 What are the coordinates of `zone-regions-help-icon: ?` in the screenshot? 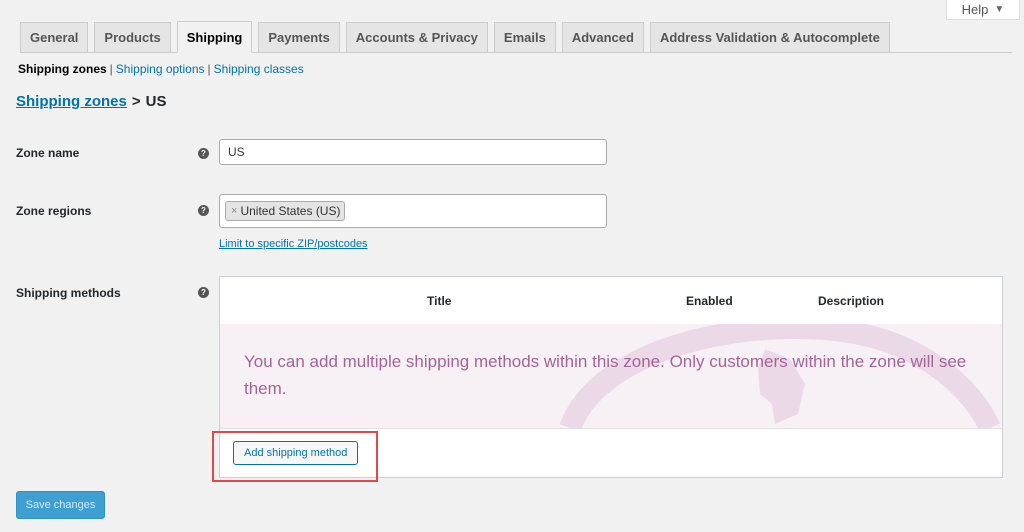 It's located at (203, 210).